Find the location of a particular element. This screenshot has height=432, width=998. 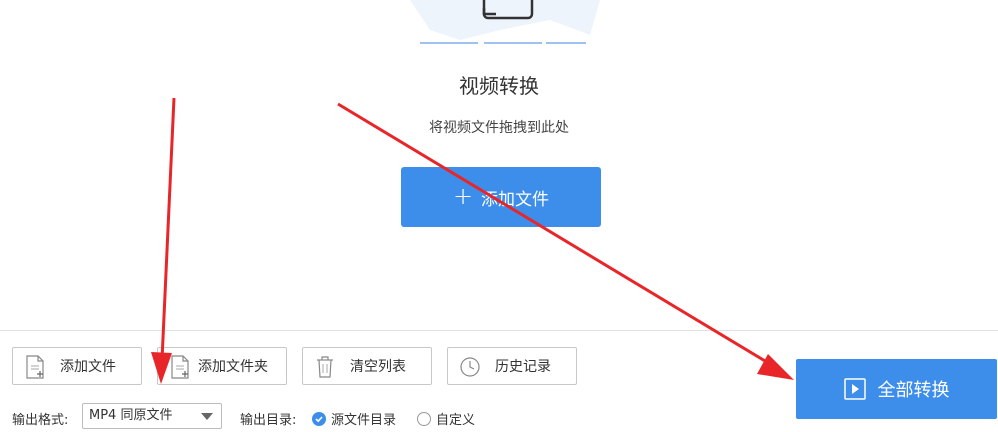

drop-hint: 将视频文件拖拽到此处 is located at coordinates (499, 128).